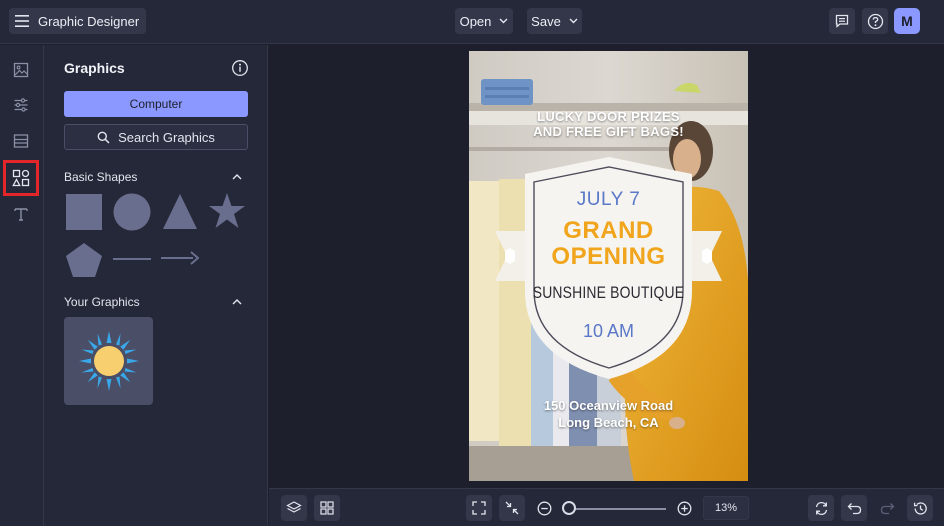  I want to click on shrink-button, so click(512, 508).